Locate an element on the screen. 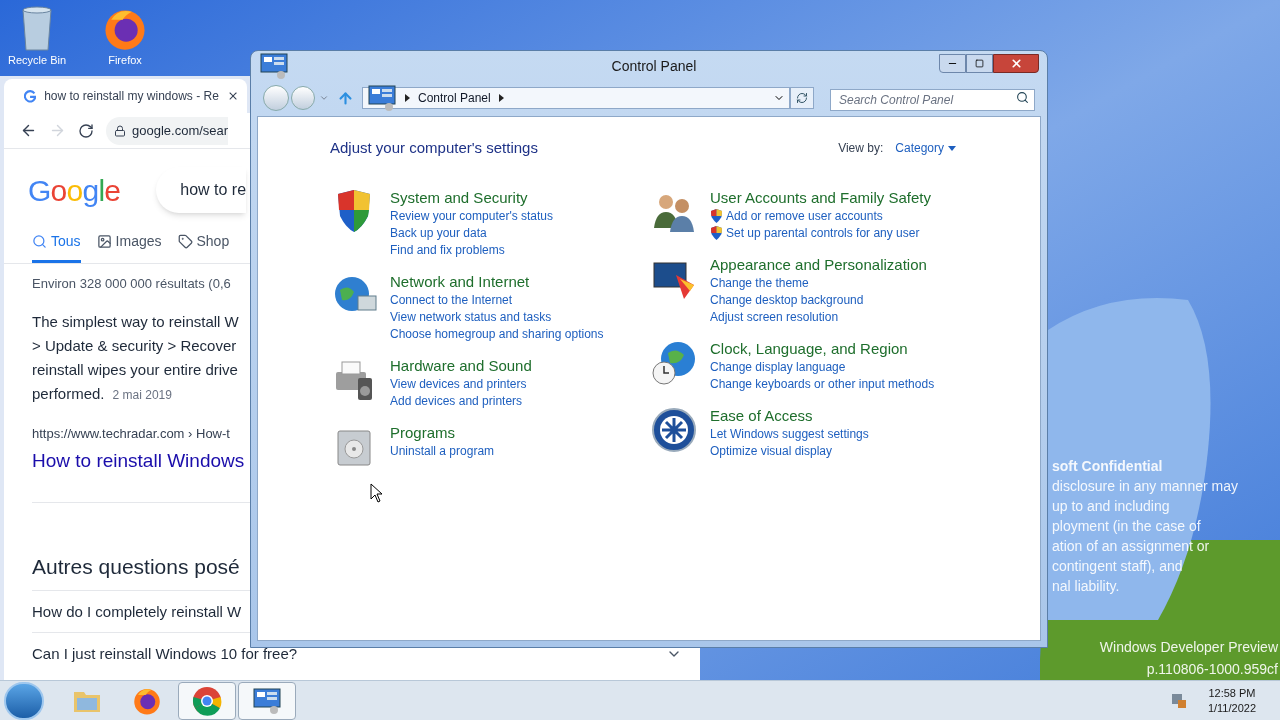 Image resolution: width=1280 pixels, height=720 pixels. category-link: Change desktop background is located at coordinates (787, 300).